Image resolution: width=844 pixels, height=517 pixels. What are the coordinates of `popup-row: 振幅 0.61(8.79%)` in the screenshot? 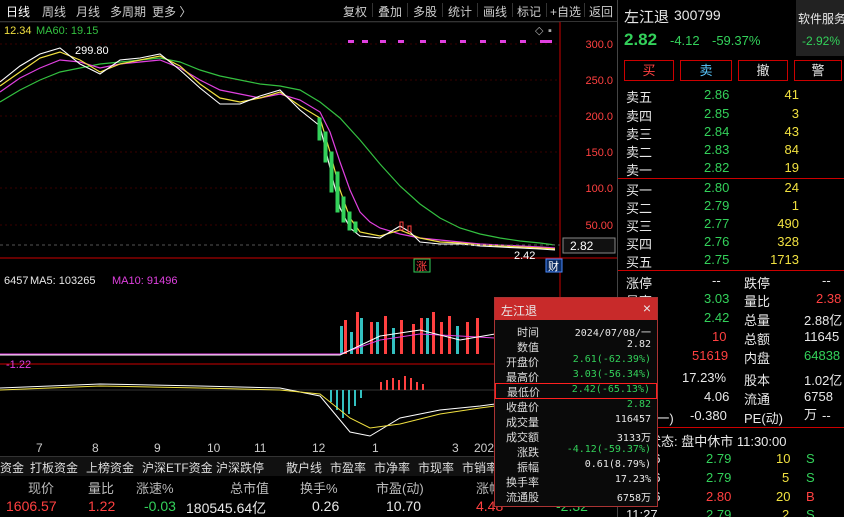 It's located at (584, 466).